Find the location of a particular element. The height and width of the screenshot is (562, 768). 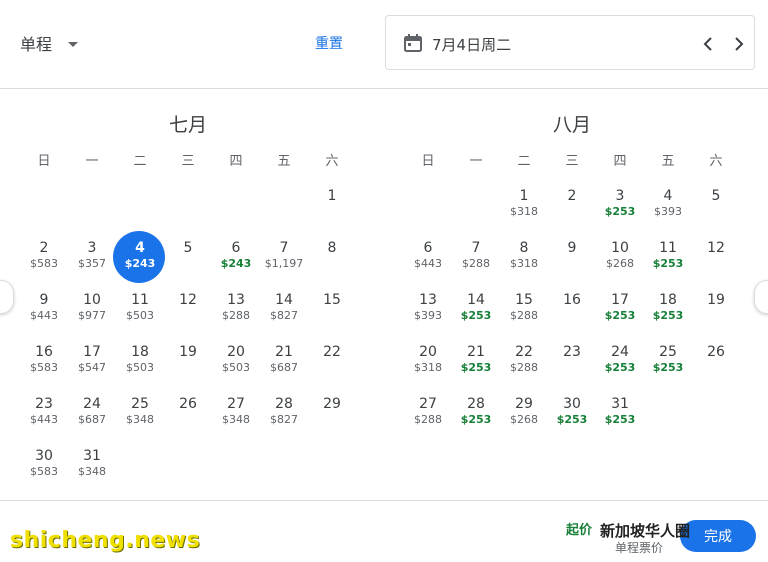

day-cell: 20 $503 is located at coordinates (236, 362).